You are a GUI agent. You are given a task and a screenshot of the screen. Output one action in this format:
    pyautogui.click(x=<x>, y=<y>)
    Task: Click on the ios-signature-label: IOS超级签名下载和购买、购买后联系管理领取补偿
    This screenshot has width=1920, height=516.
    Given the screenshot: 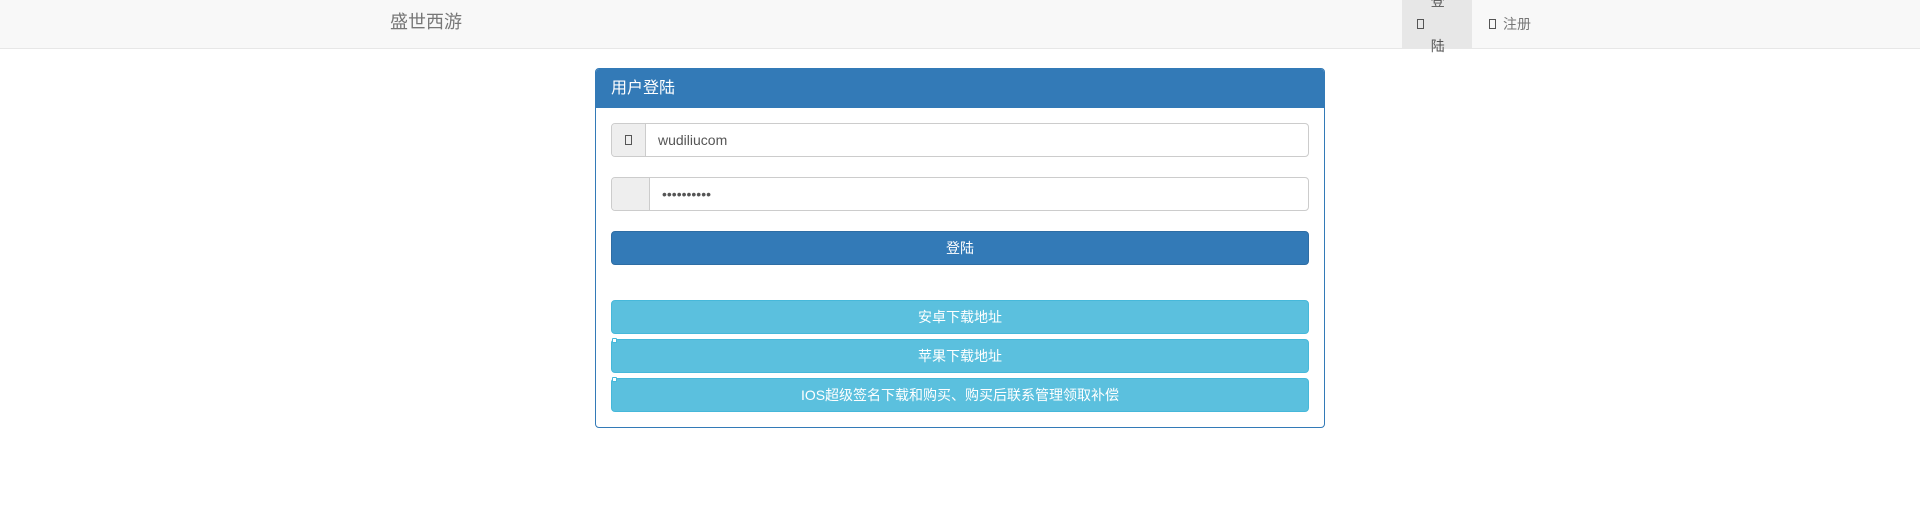 What is the action you would take?
    pyautogui.click(x=960, y=395)
    